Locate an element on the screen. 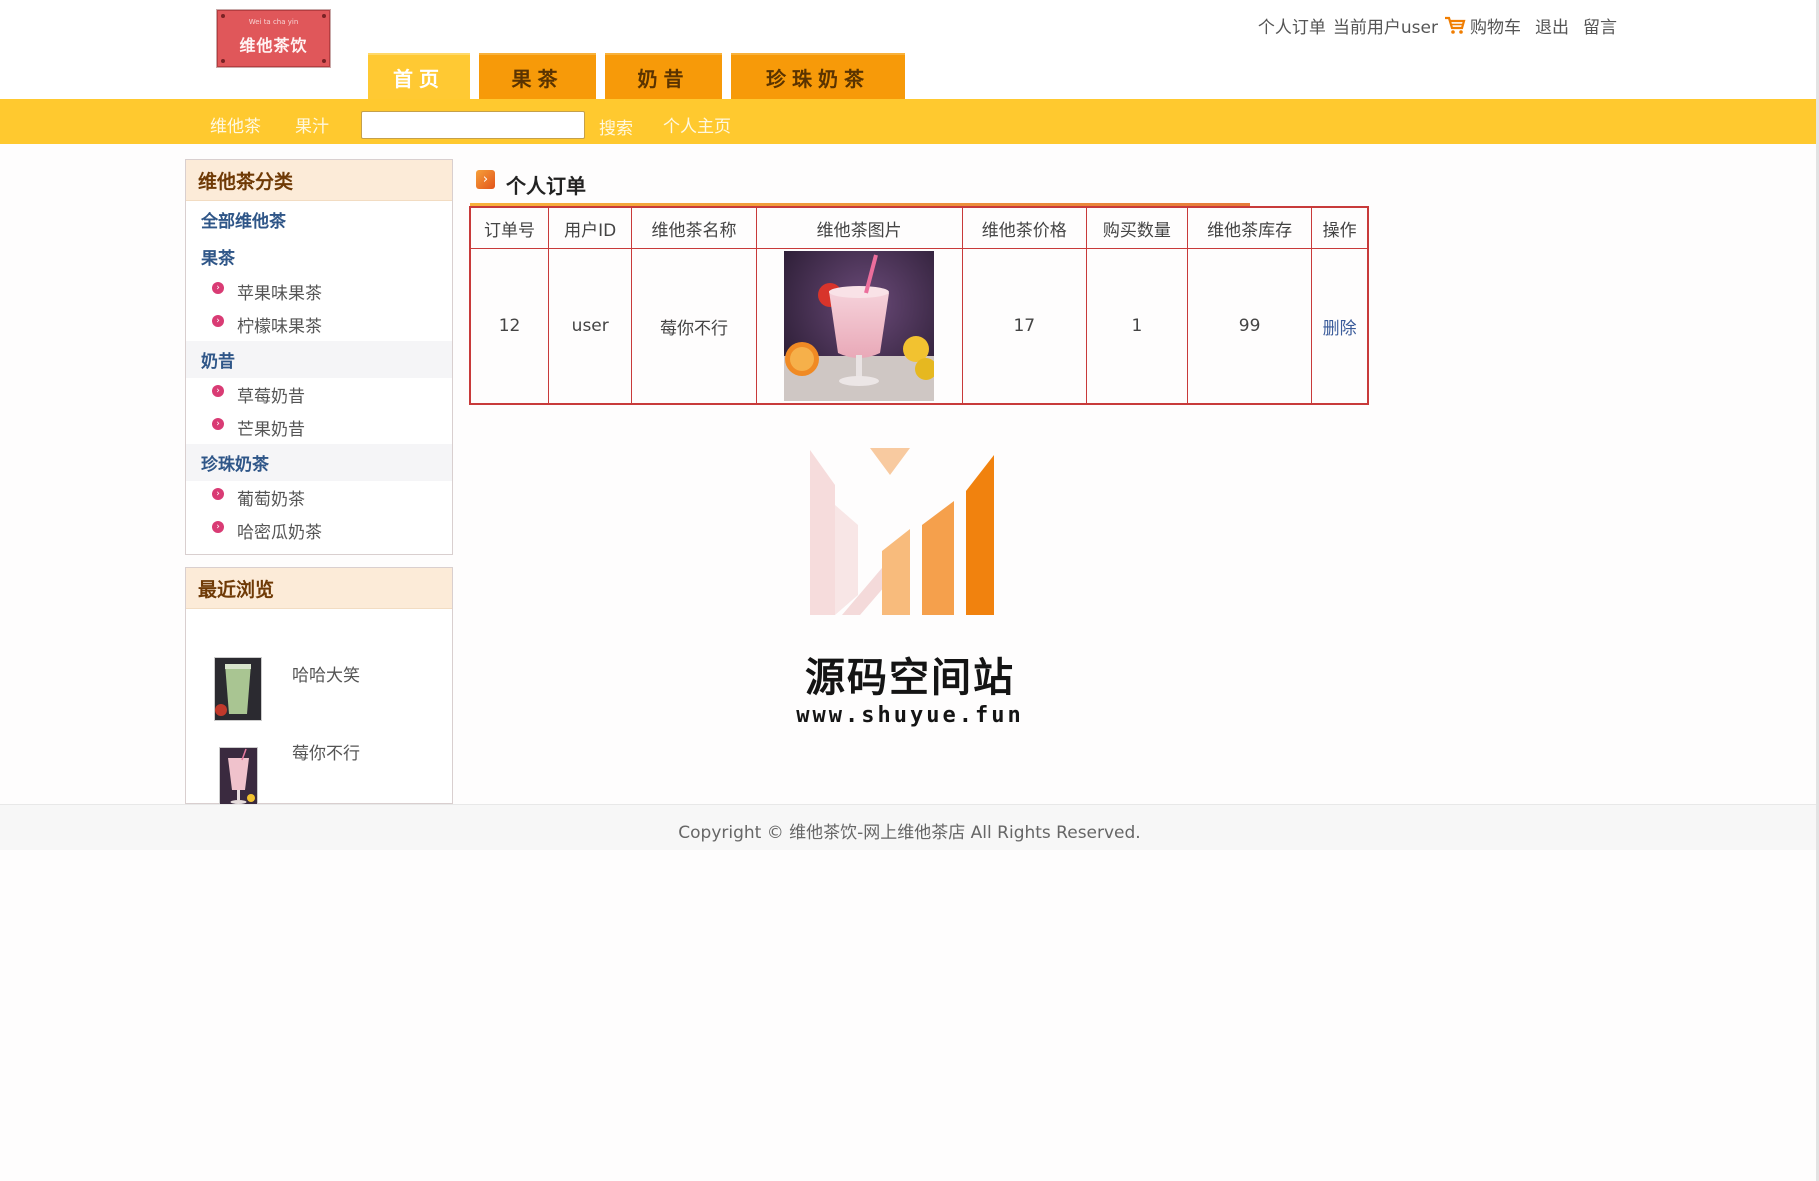  category-item: › 草莓奶昔 is located at coordinates (319, 394).